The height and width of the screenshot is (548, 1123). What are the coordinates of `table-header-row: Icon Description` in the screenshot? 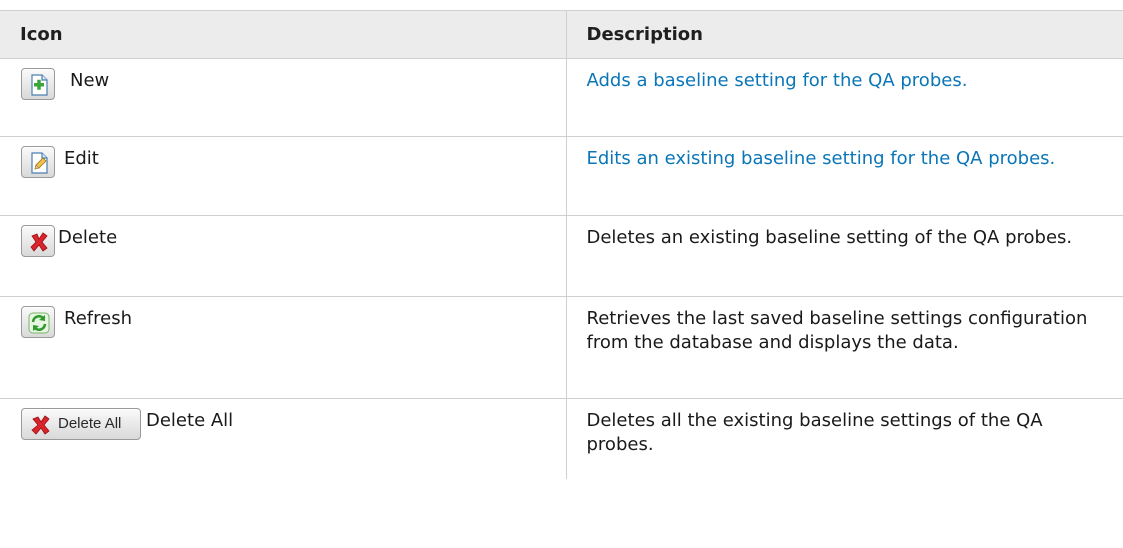 It's located at (561, 34).